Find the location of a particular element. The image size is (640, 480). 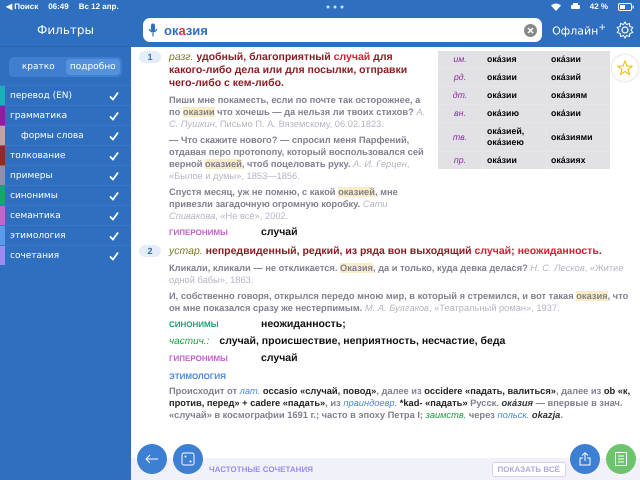

example-quote: Пиши мне покаместь, если по почте так осторожнее, а по оказии что хочешь — да нельзя ли твоих стихов? А. С. Пушкин, Письмо П. А. Вяземскому, 06.02.1823. is located at coordinates (297, 112).